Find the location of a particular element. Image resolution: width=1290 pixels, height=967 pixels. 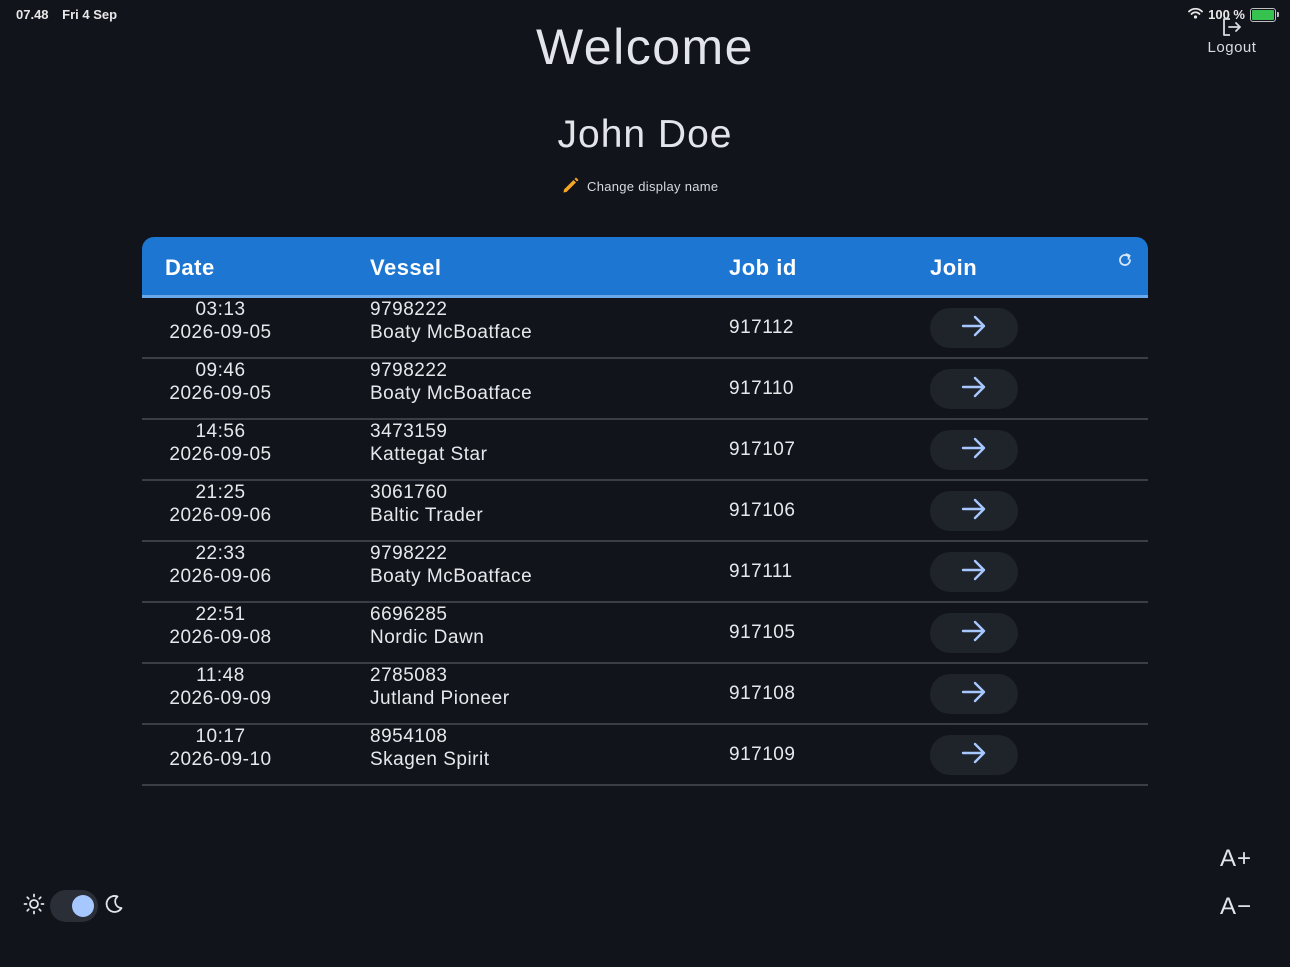

decrease-font-button: A− is located at coordinates (1236, 907).